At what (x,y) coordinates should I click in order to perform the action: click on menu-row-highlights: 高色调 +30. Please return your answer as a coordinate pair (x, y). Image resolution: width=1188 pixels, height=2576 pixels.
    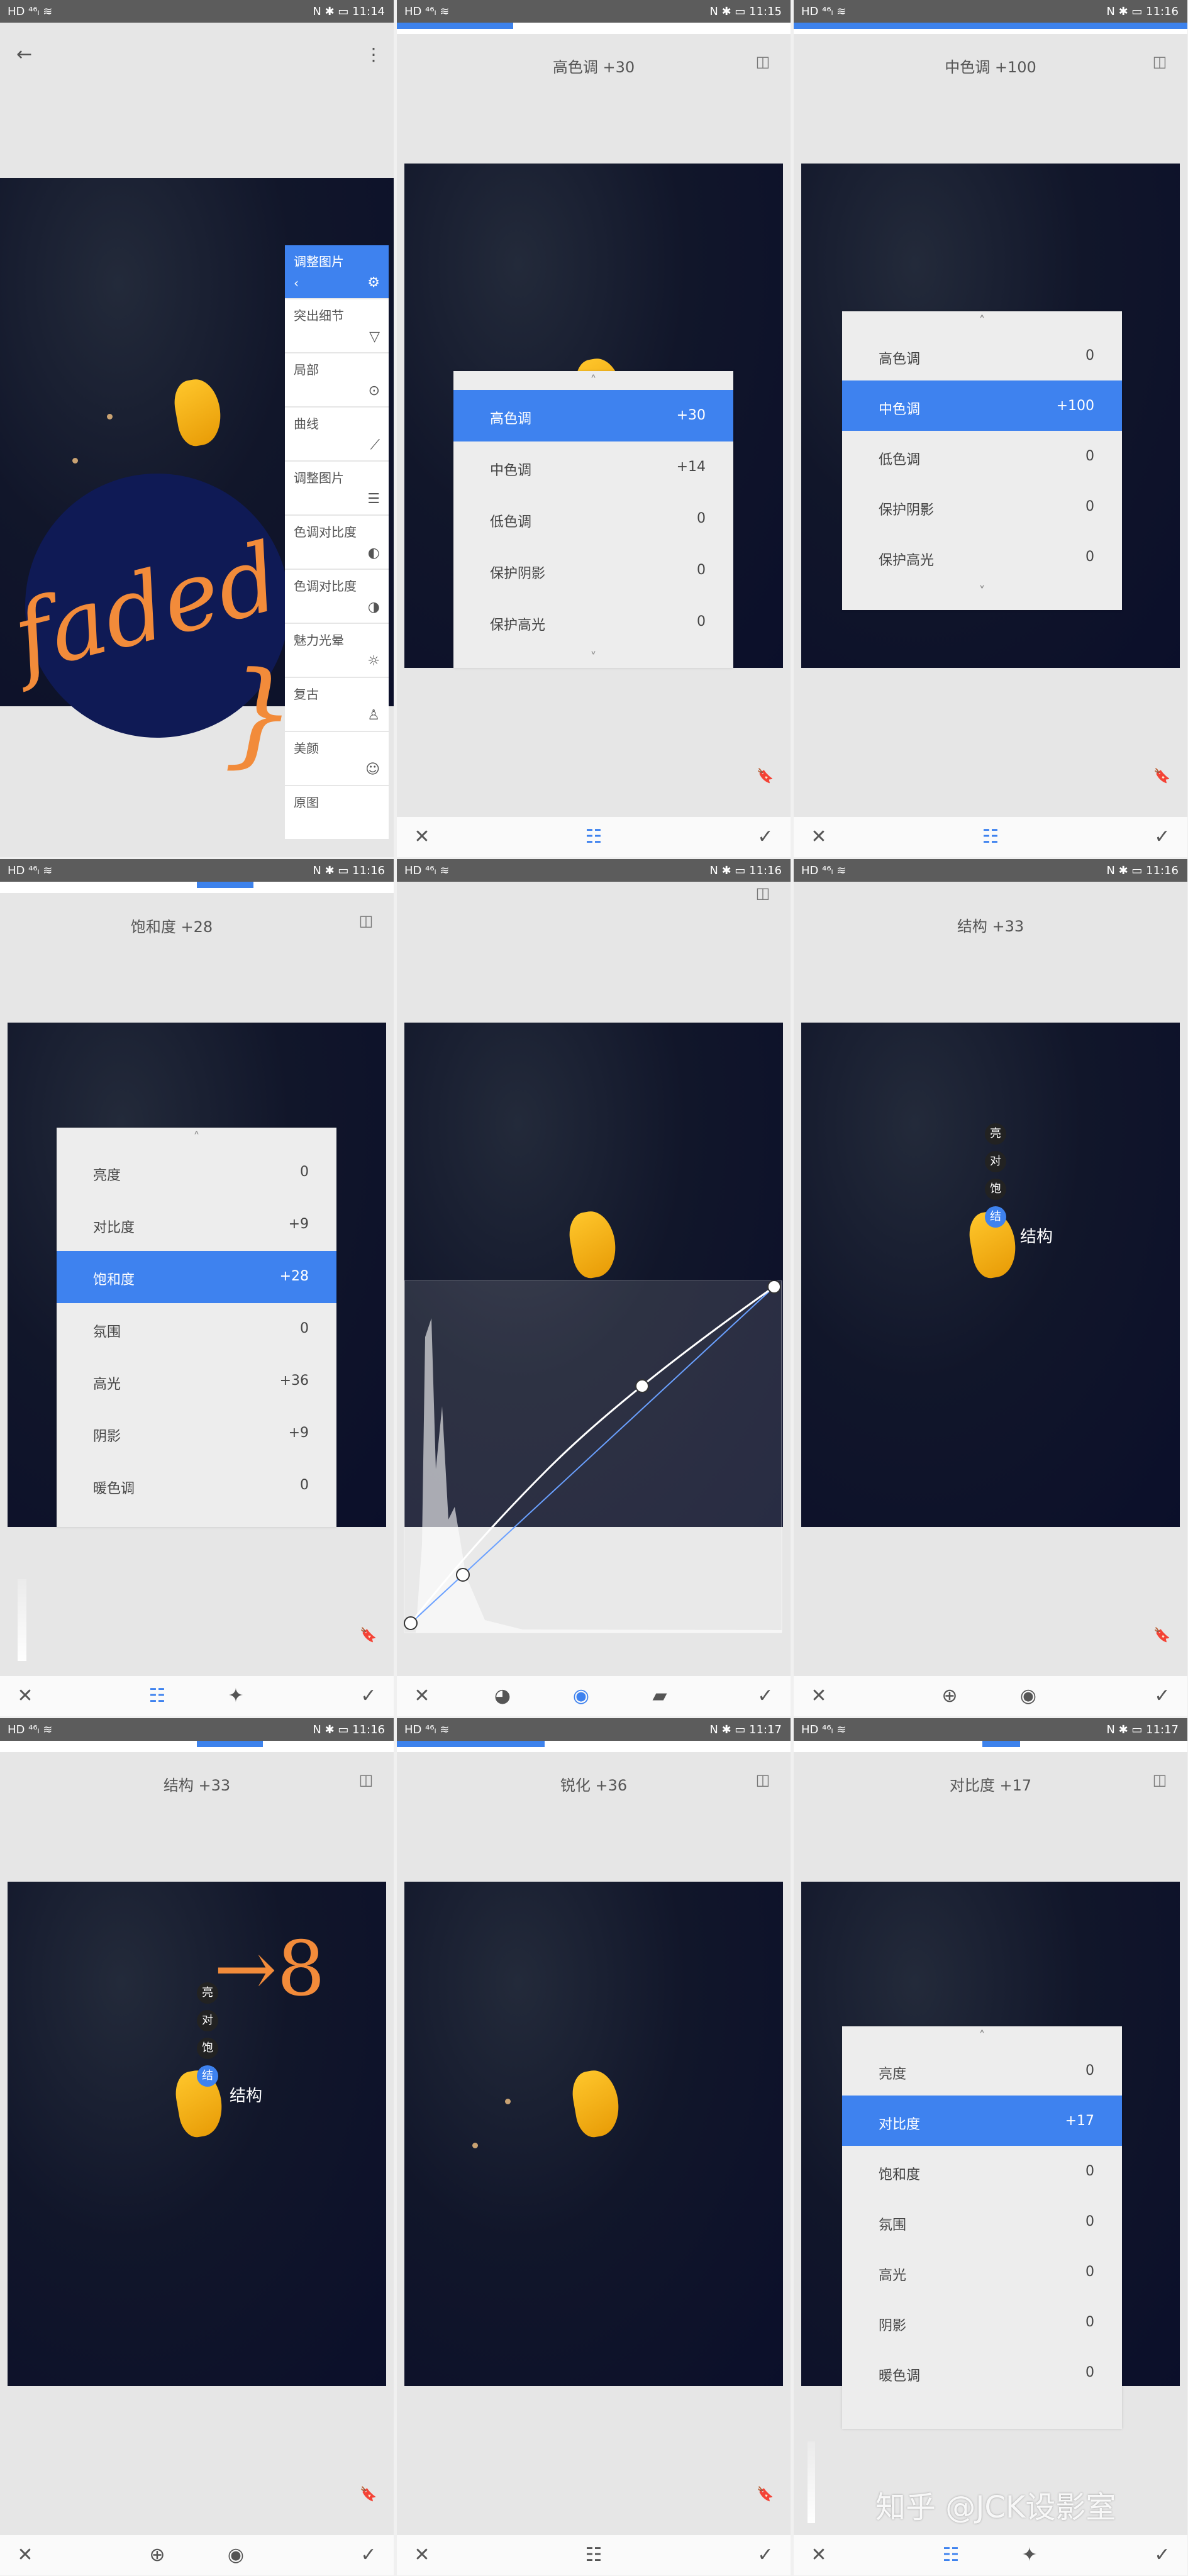
    Looking at the image, I should click on (593, 415).